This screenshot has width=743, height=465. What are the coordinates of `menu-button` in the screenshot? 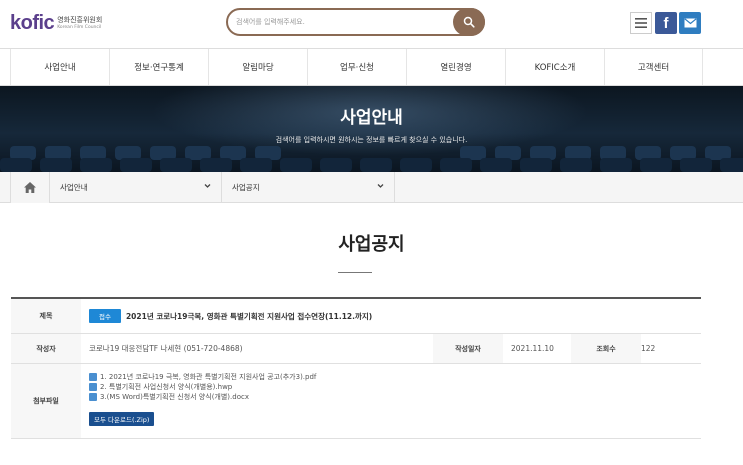 It's located at (641, 23).